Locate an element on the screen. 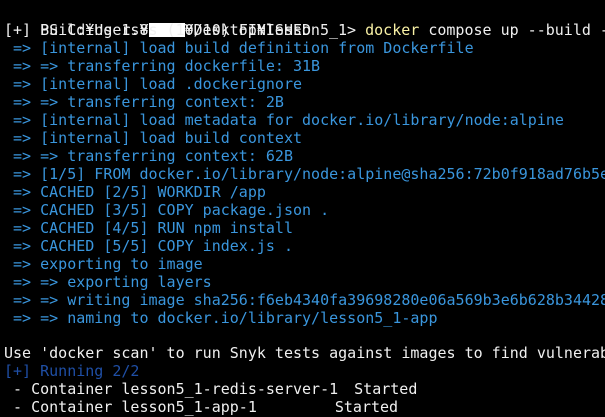 Image resolution: width=605 pixels, height=417 pixels. command-name: docker is located at coordinates (392, 30).